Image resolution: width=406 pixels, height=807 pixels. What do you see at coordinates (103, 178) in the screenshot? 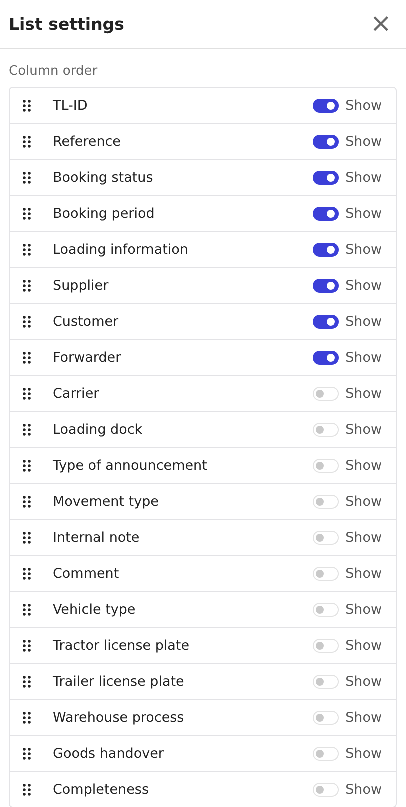
I see `column-name: Booking status` at bounding box center [103, 178].